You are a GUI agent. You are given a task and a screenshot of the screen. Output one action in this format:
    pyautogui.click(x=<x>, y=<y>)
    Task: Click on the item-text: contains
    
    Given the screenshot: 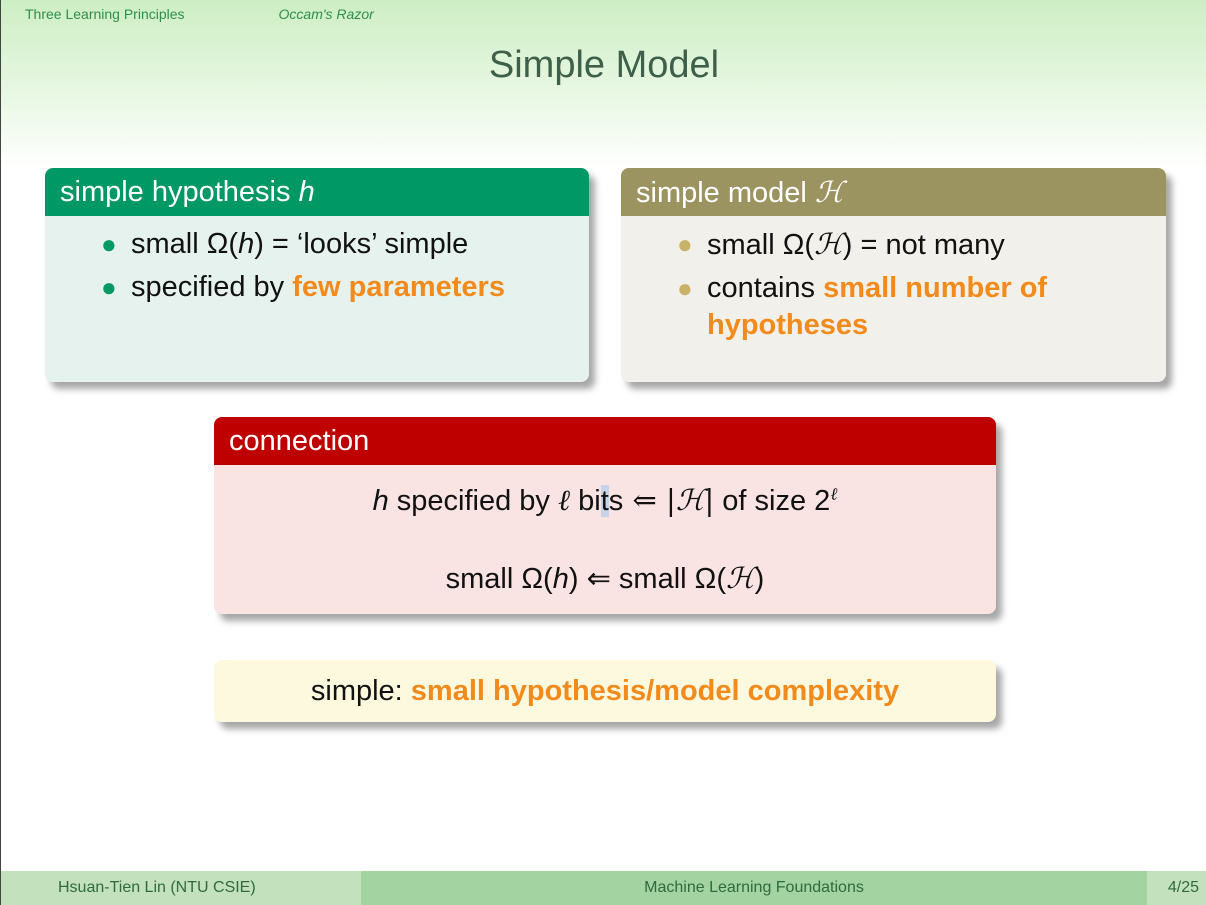 What is the action you would take?
    pyautogui.click(x=765, y=288)
    